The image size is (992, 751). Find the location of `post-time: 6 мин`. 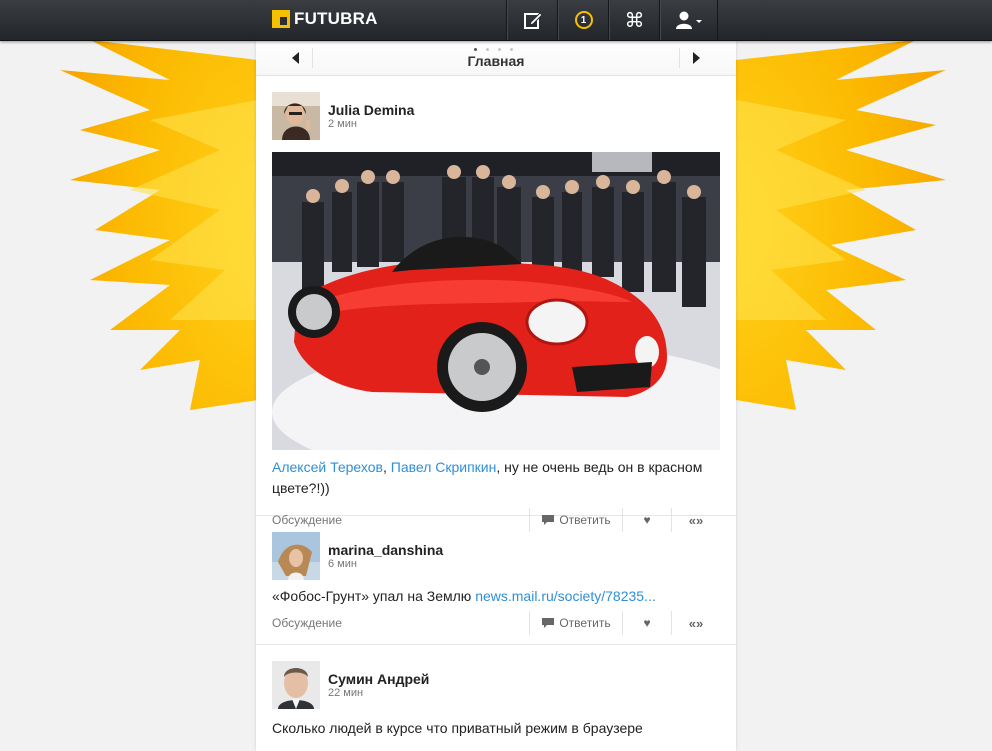

post-time: 6 мин is located at coordinates (342, 564).